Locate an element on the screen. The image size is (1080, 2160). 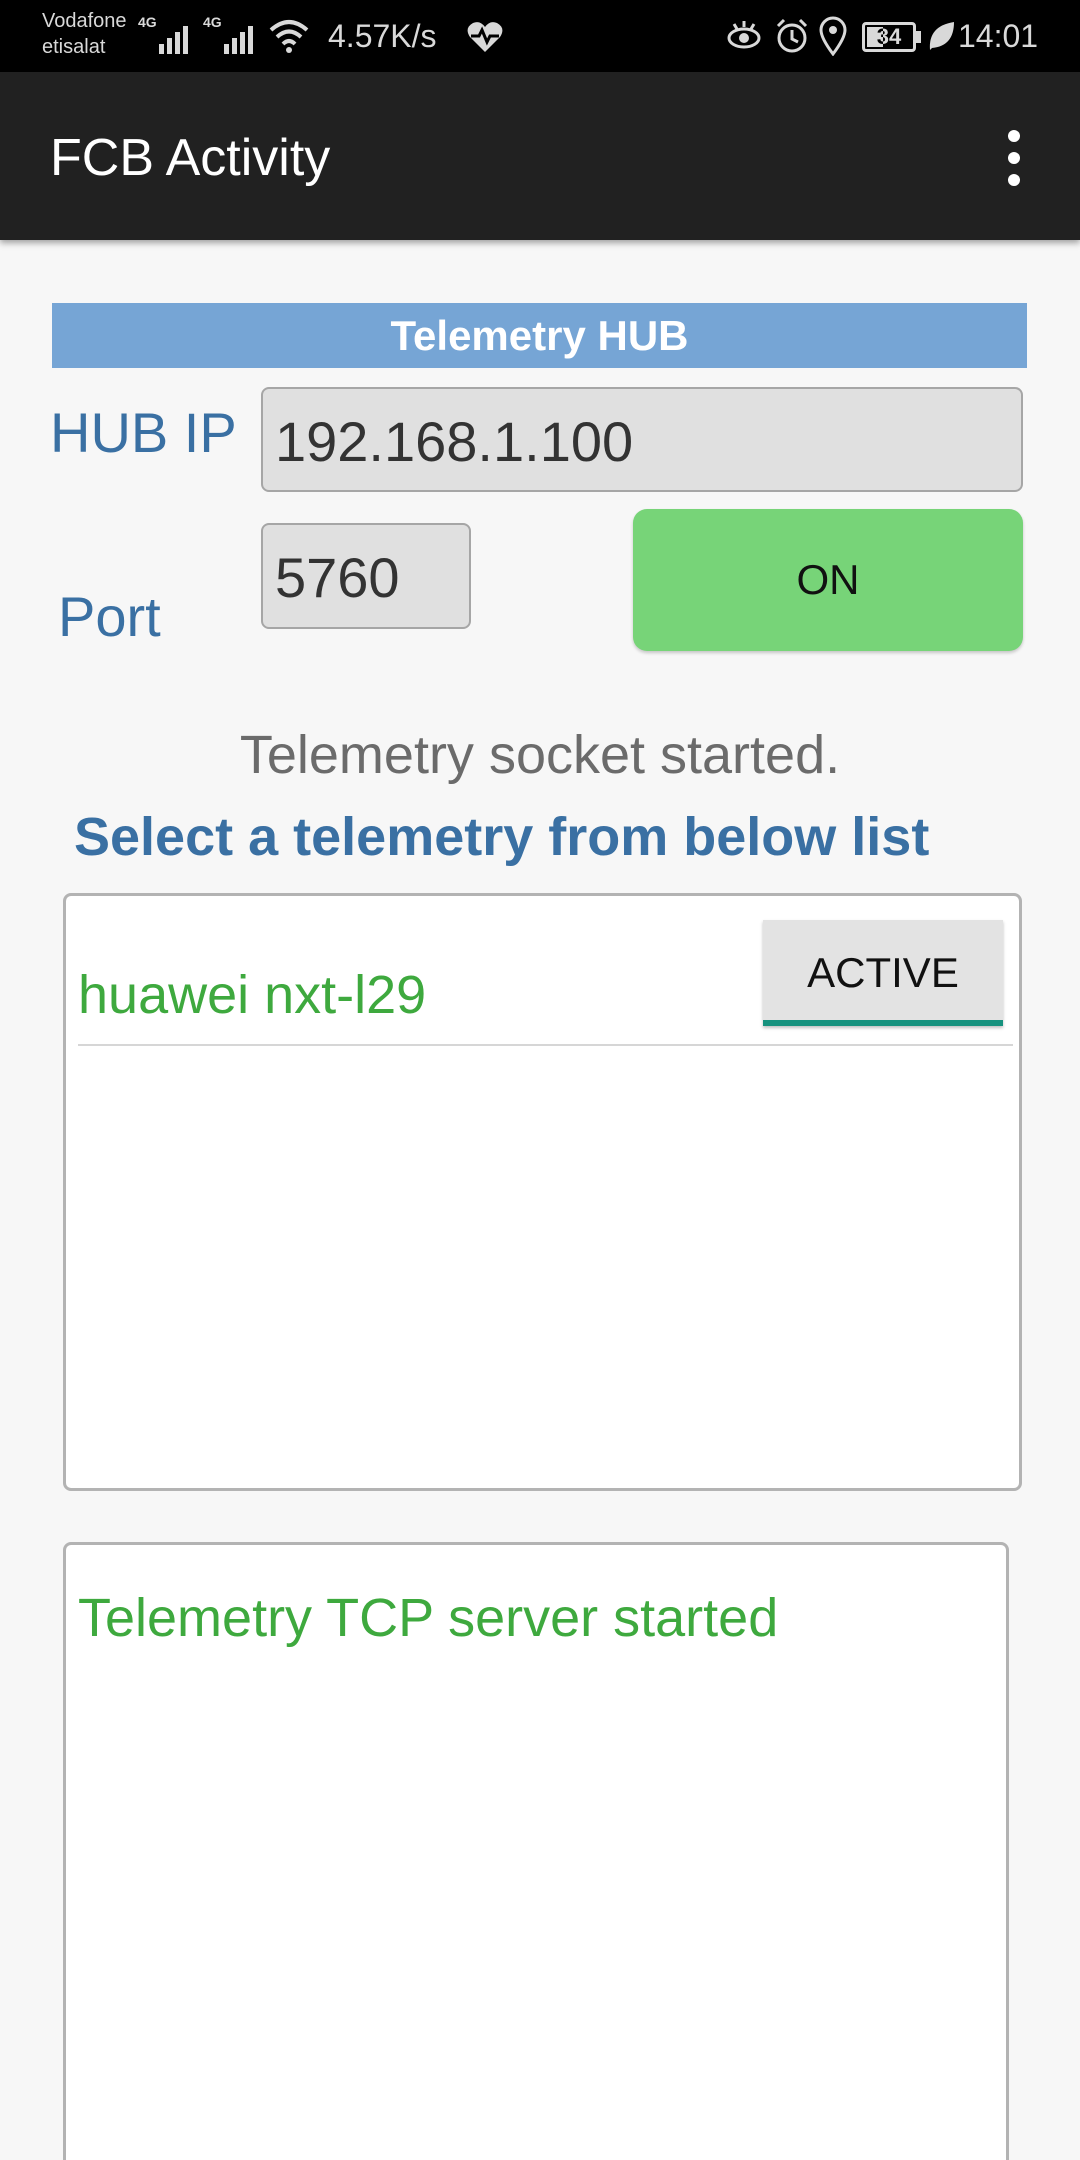
leaf-icon is located at coordinates (941, 36).